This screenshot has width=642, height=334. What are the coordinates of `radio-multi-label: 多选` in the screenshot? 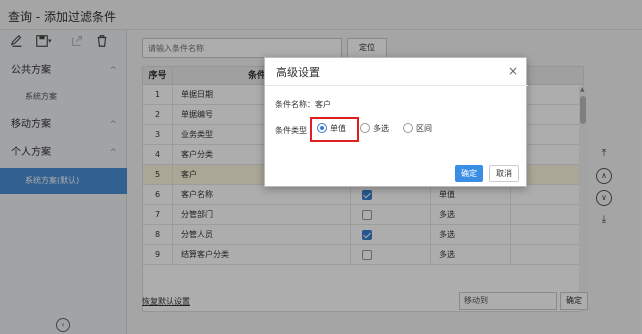 It's located at (381, 128).